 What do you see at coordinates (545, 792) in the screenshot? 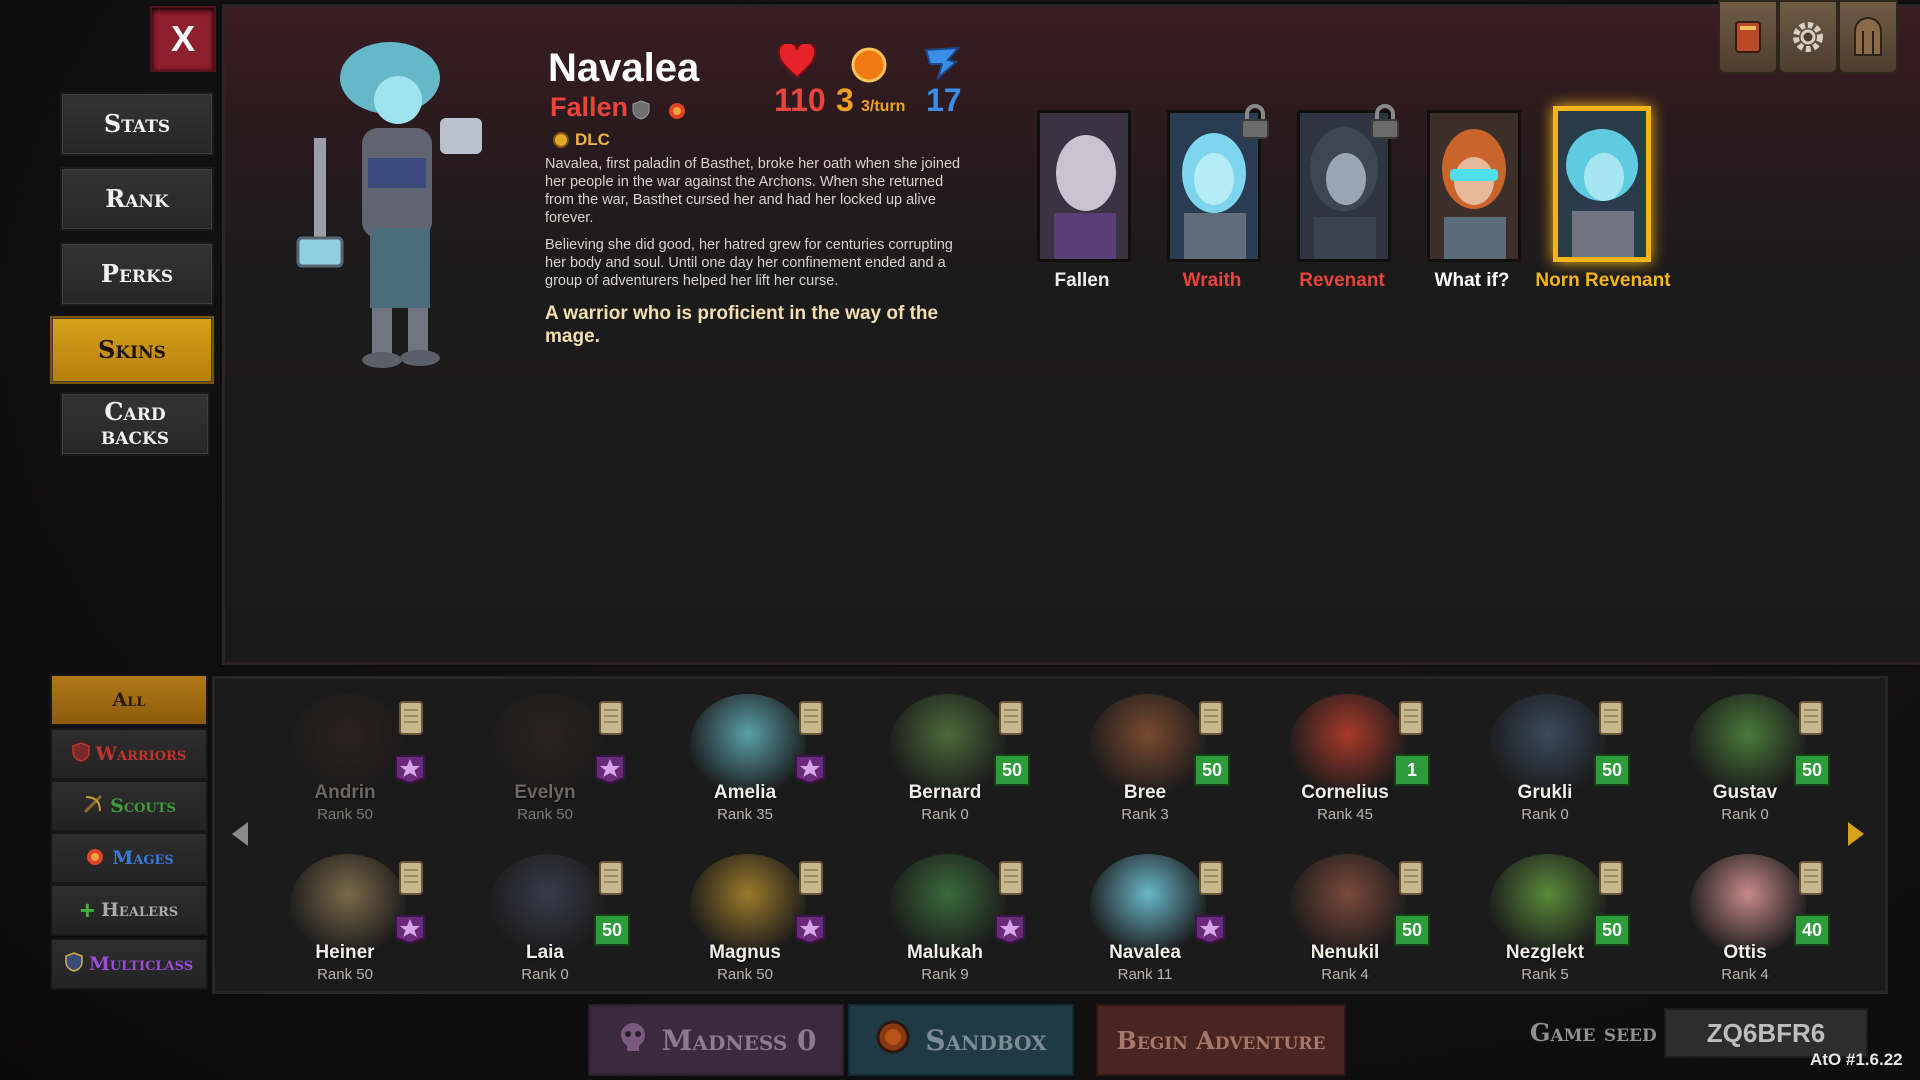
I see `hero-cell-name: Evelyn` at bounding box center [545, 792].